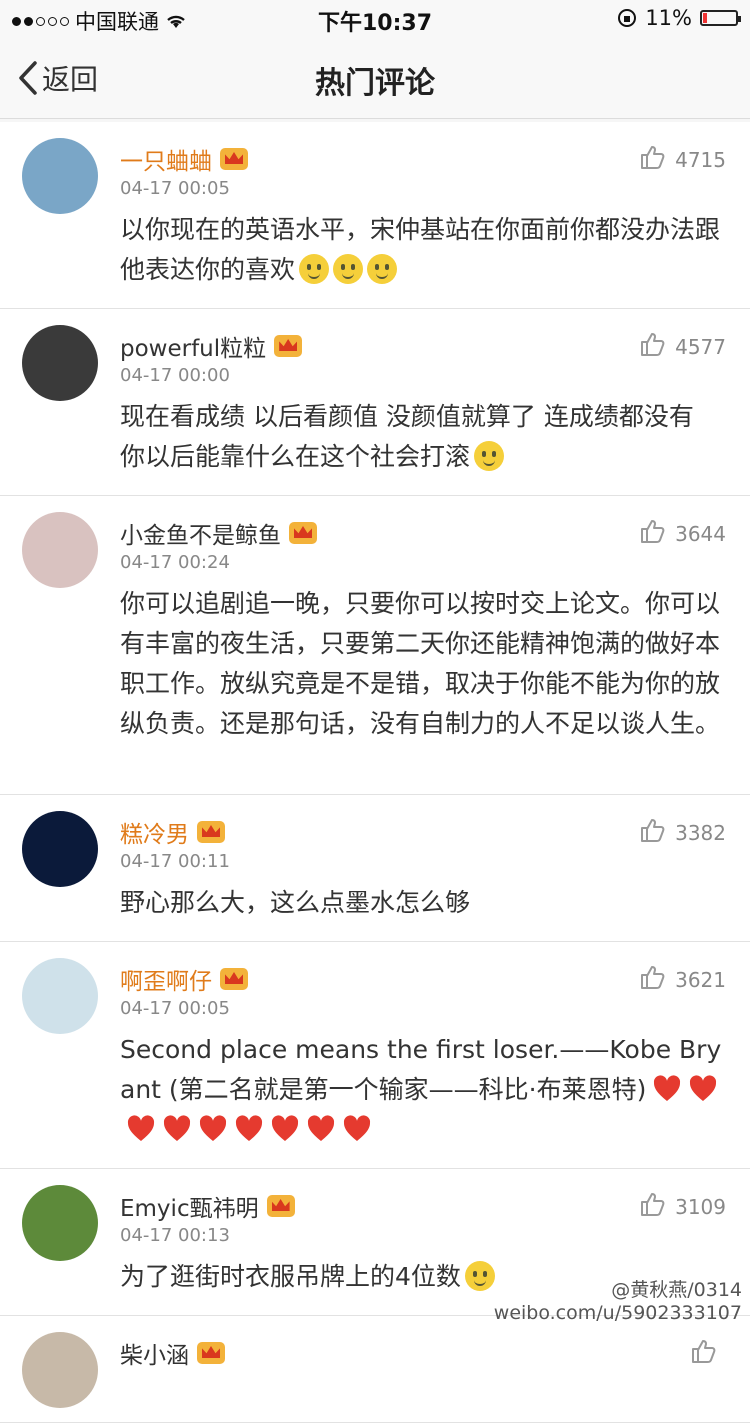 The image size is (750, 1423). I want to click on comment-time: 04-17 00:11, so click(175, 861).